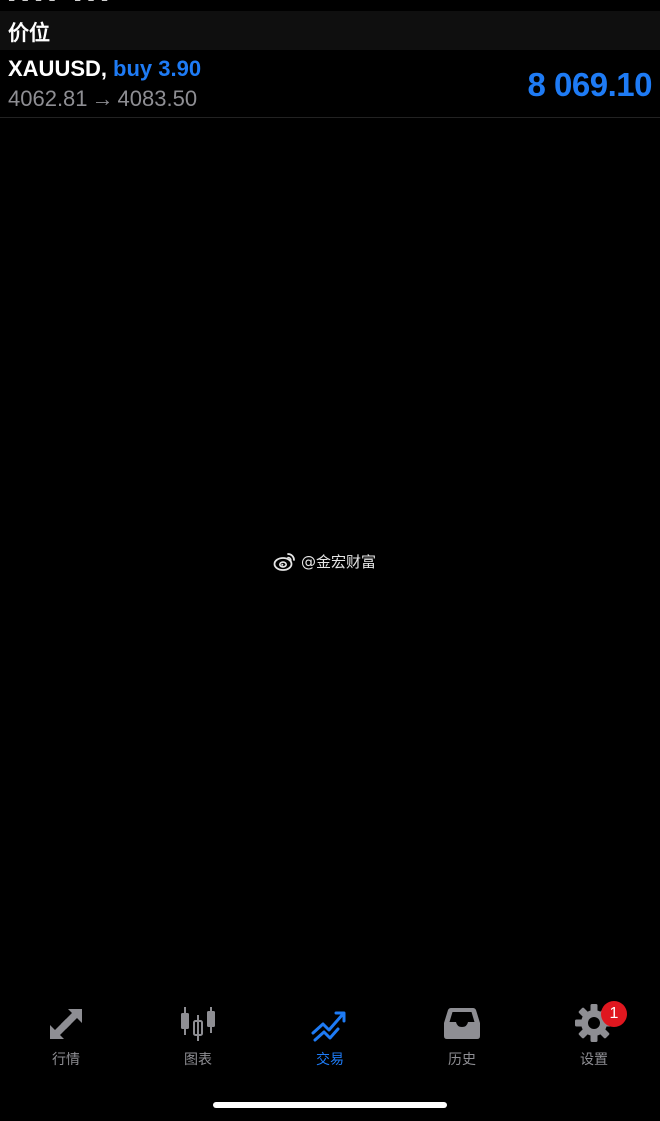 The image size is (660, 1121). Describe the element at coordinates (48, 98) in the screenshot. I see `open-price: 4062.81` at that location.